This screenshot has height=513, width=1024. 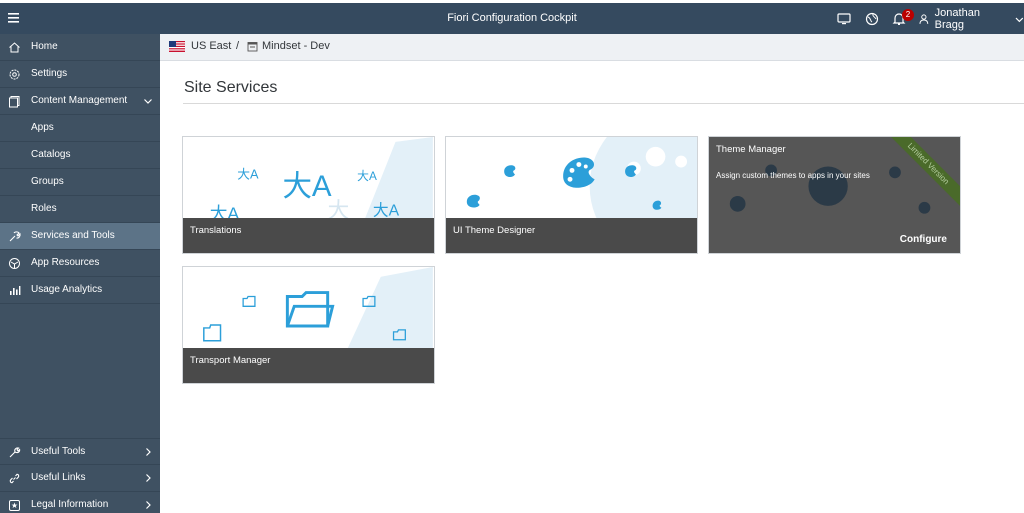 What do you see at coordinates (14, 505) in the screenshot?
I see `legal-icon` at bounding box center [14, 505].